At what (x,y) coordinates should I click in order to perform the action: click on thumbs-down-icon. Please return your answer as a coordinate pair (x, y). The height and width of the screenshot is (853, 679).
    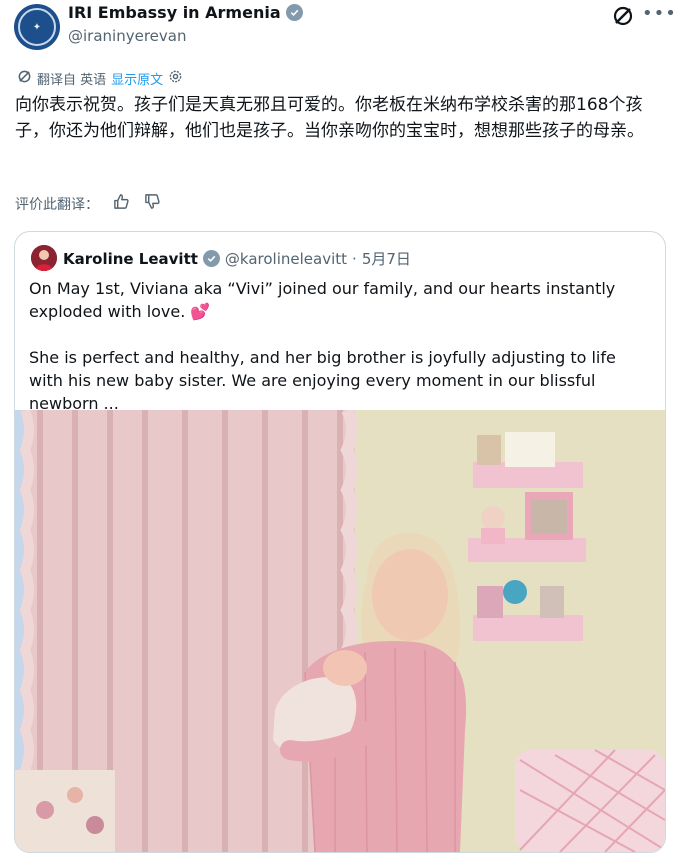
    Looking at the image, I should click on (152, 203).